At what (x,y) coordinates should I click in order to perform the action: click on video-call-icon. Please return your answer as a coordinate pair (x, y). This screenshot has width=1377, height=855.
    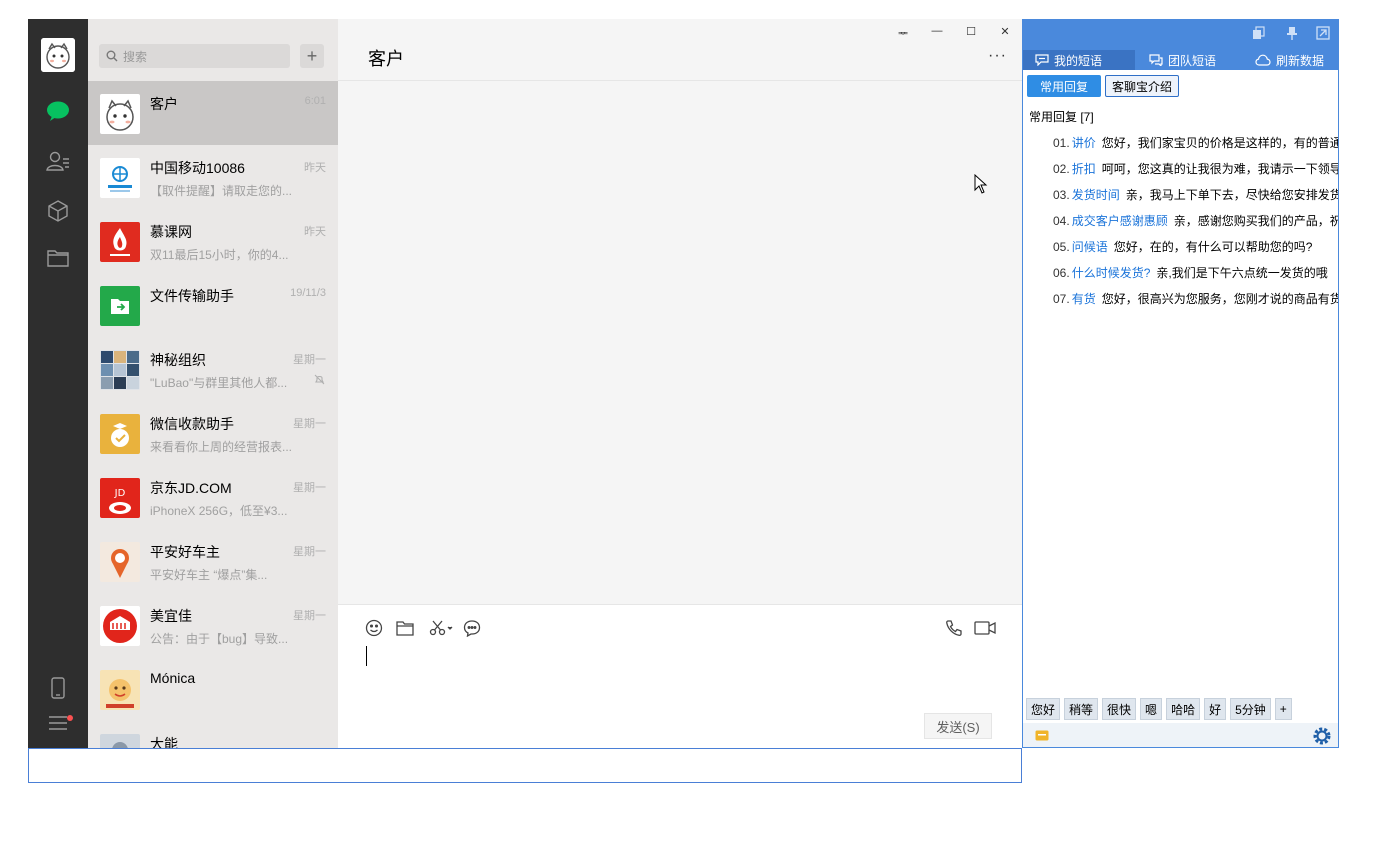
    Looking at the image, I should click on (985, 628).